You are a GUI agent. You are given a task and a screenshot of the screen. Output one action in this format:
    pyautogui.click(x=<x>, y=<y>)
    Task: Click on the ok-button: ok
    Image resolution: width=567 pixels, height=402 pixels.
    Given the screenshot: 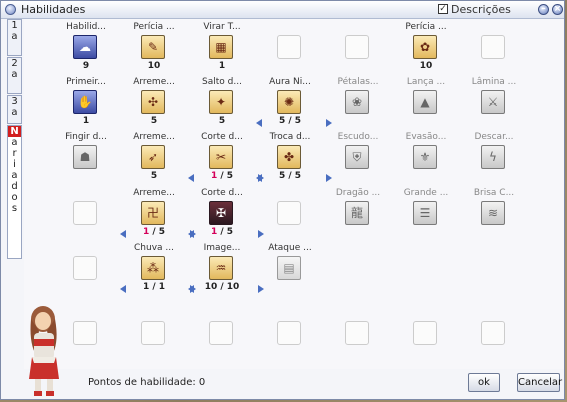 What is the action you would take?
    pyautogui.click(x=484, y=382)
    